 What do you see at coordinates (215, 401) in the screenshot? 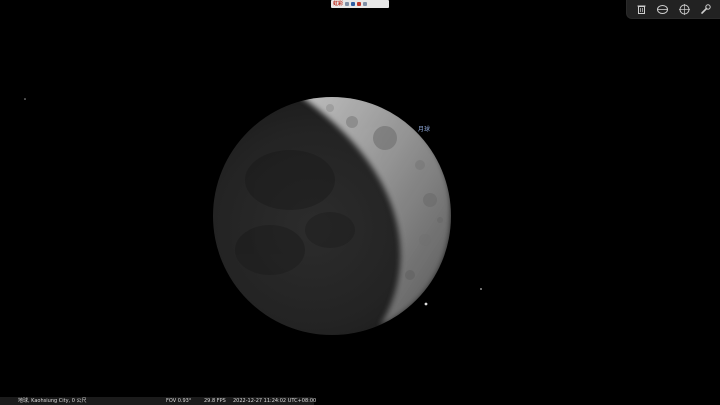
I see `fps-text: 29.8 FPS` at bounding box center [215, 401].